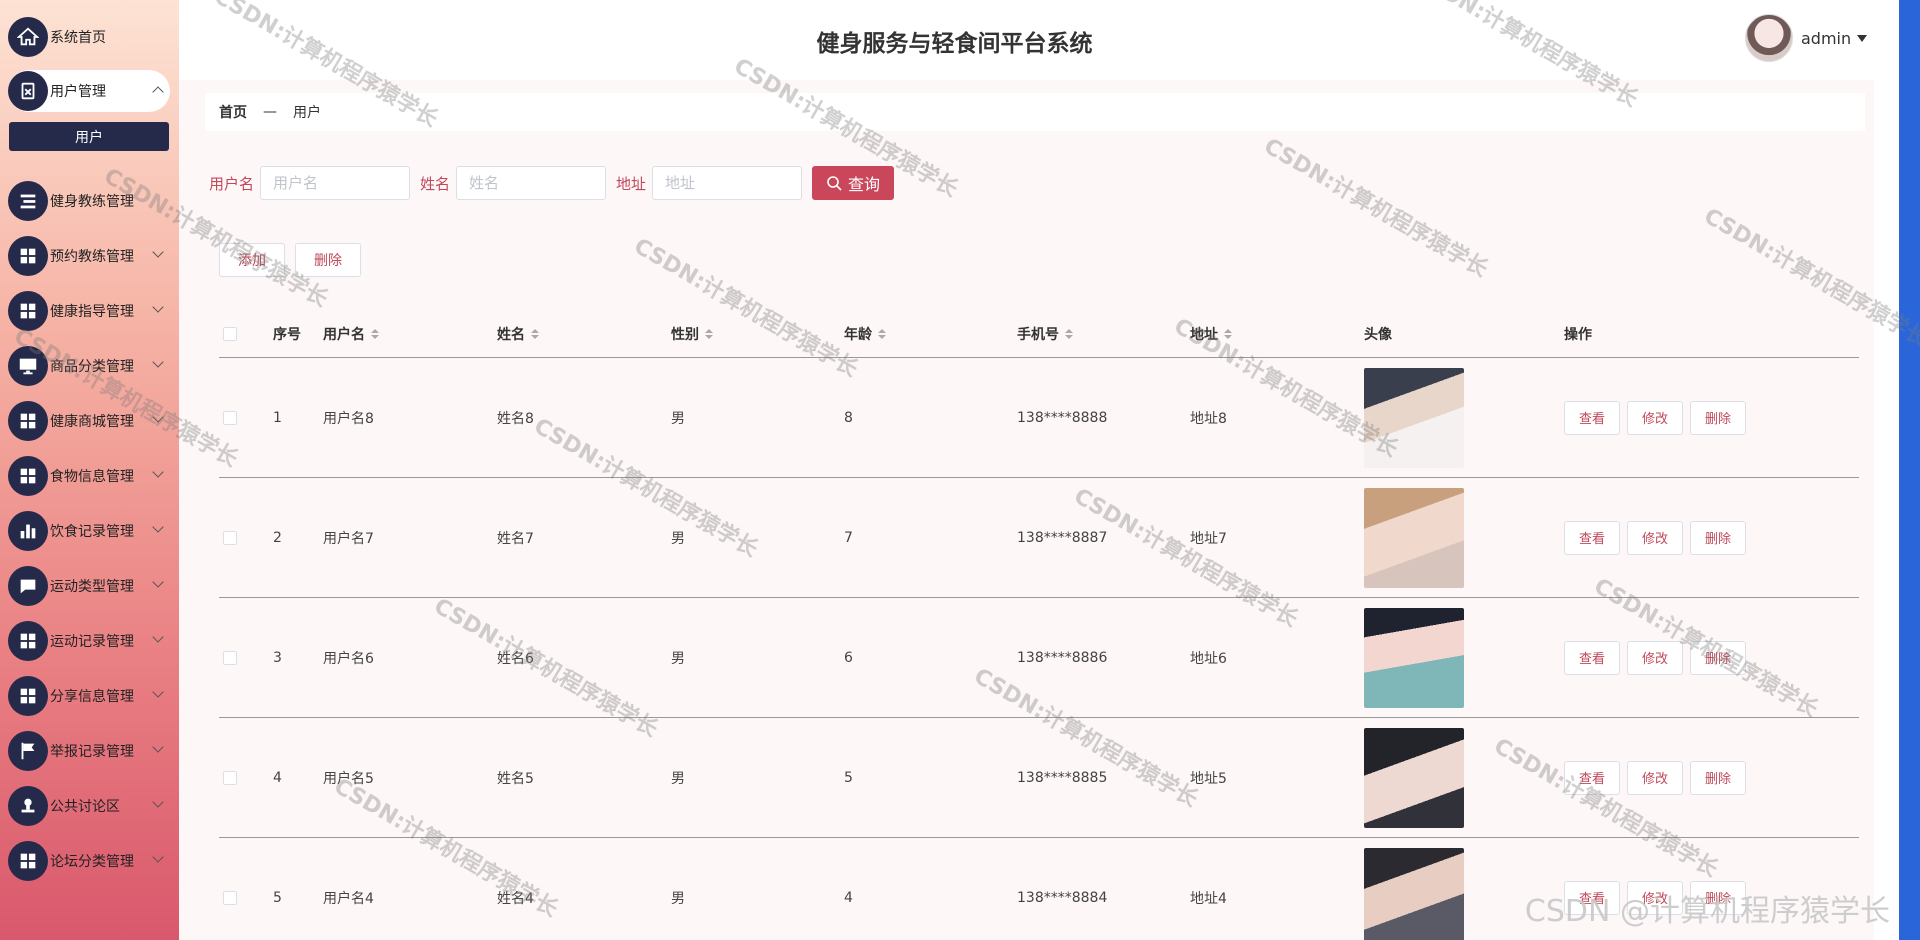  I want to click on sidebar-item-forum: 公共讨论区, so click(89, 806).